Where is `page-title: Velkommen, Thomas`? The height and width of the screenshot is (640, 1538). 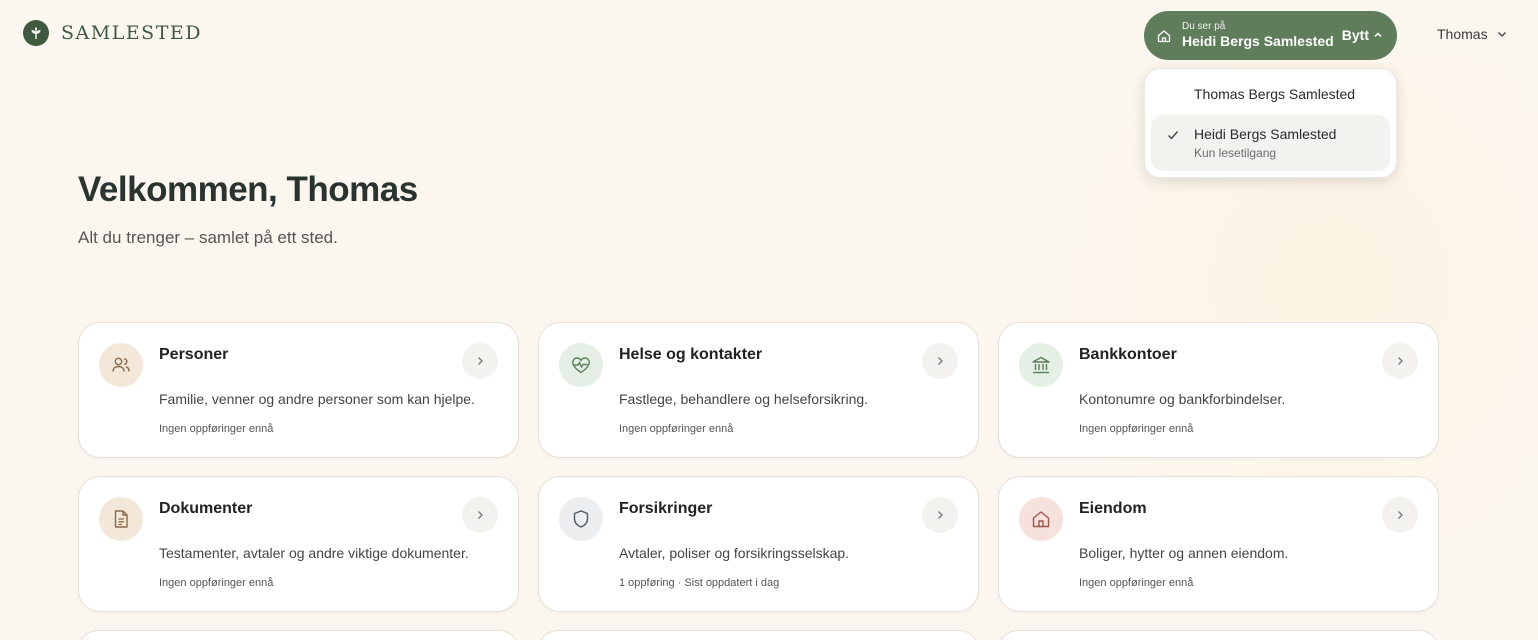 page-title: Velkommen, Thomas is located at coordinates (248, 189).